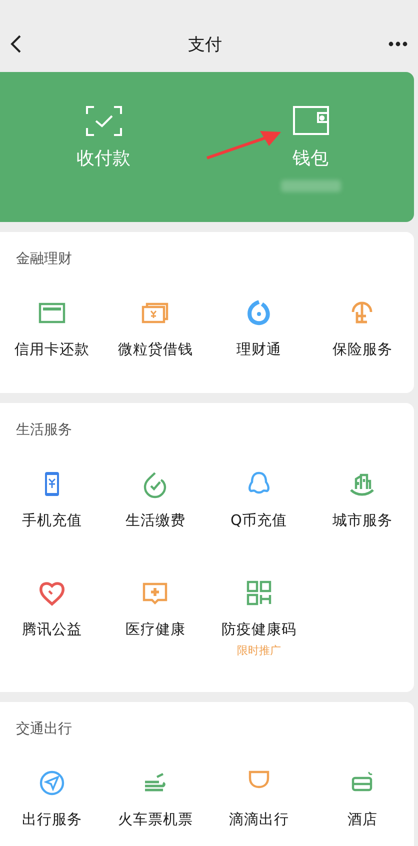 The image size is (418, 846). What do you see at coordinates (362, 349) in the screenshot?
I see `service-label: 保险服务` at bounding box center [362, 349].